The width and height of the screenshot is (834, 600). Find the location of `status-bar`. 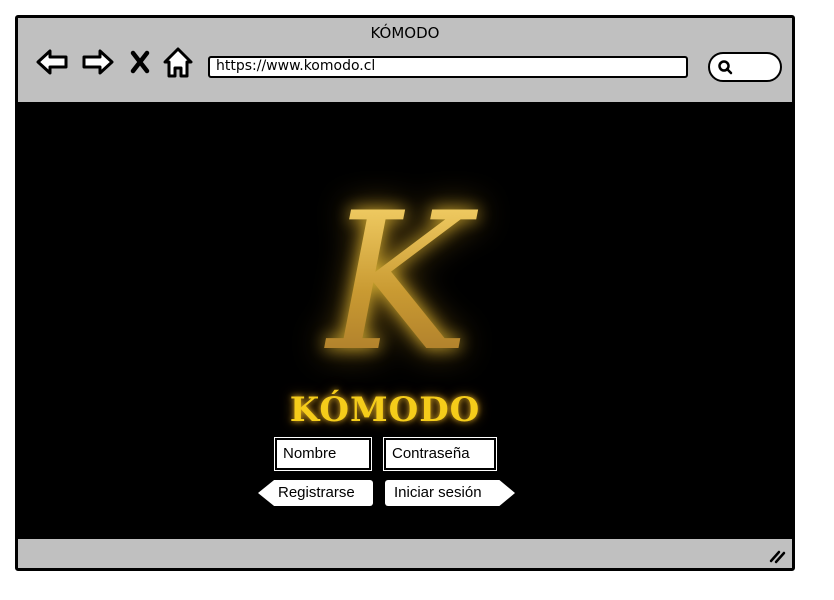

status-bar is located at coordinates (405, 552).